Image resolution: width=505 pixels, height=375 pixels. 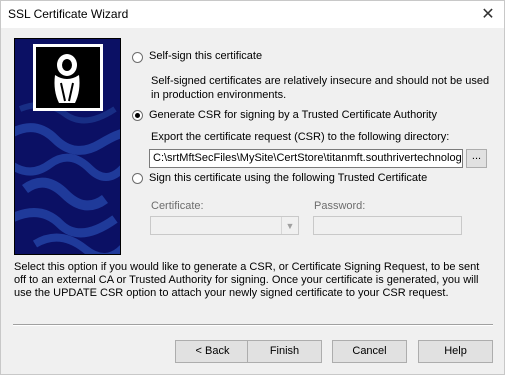 What do you see at coordinates (224, 225) in the screenshot?
I see `certificate-select: ▼` at bounding box center [224, 225].